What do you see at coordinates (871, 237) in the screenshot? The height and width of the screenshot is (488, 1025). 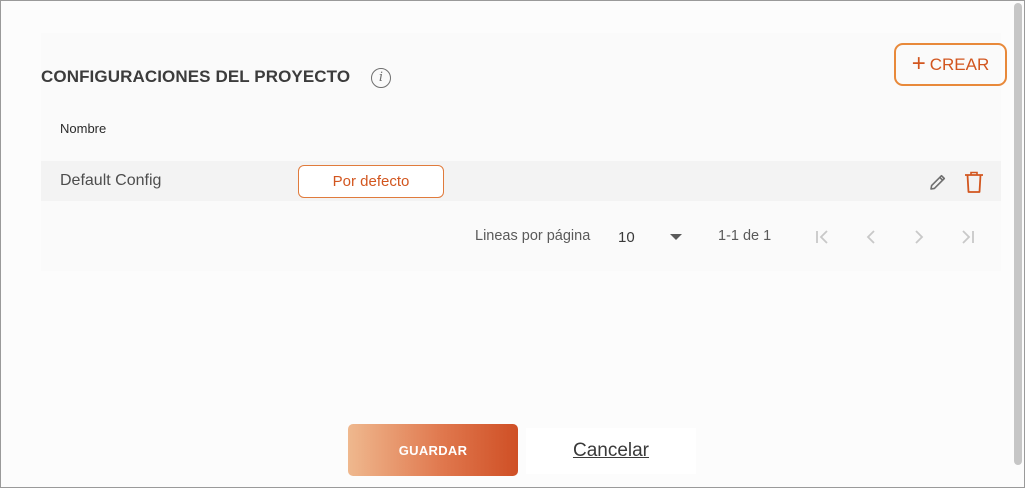 I see `previous-page-icon` at bounding box center [871, 237].